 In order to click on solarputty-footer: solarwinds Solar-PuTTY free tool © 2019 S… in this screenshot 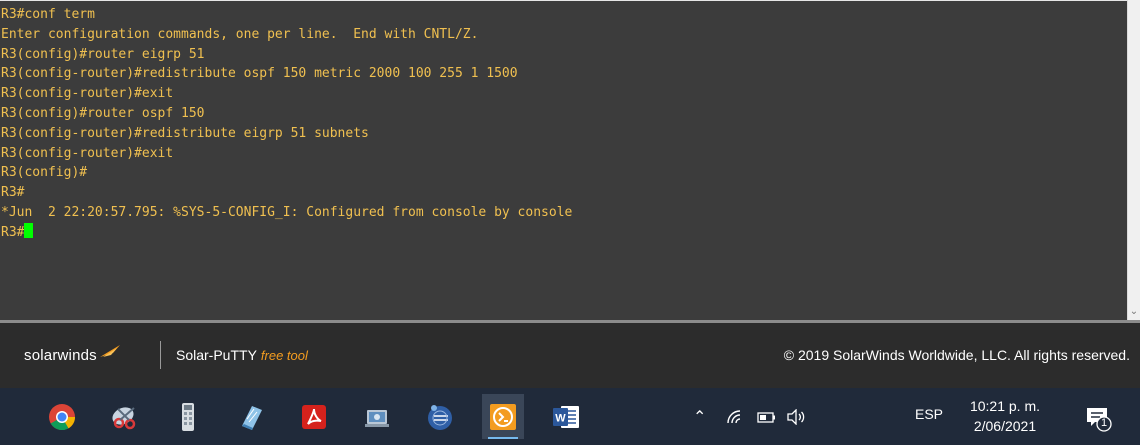, I will do `click(570, 355)`.